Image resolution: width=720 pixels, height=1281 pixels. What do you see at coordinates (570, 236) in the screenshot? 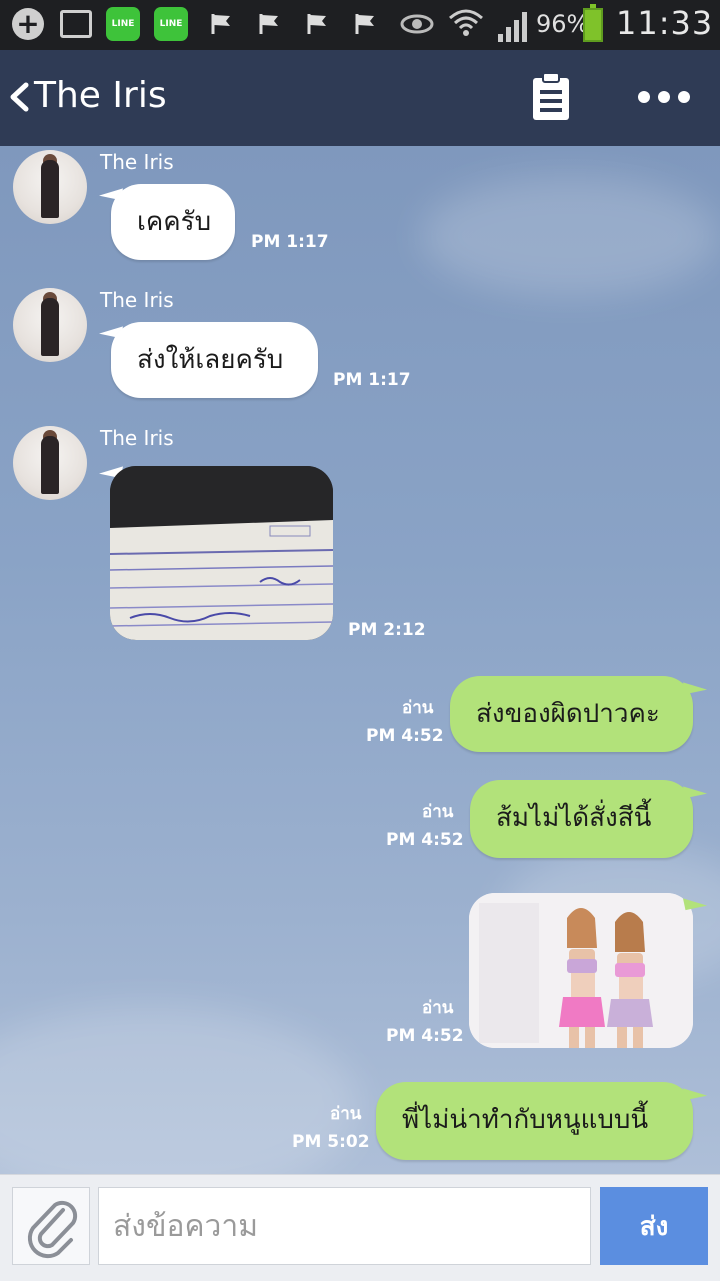
I see `background-cloud` at bounding box center [570, 236].